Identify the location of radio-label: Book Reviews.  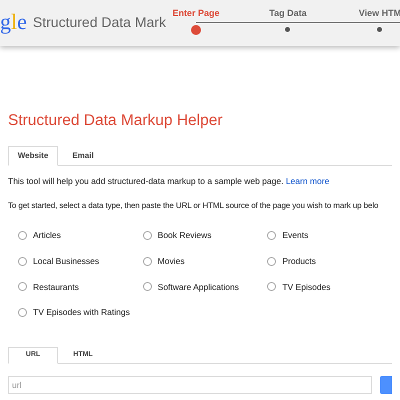
(185, 235).